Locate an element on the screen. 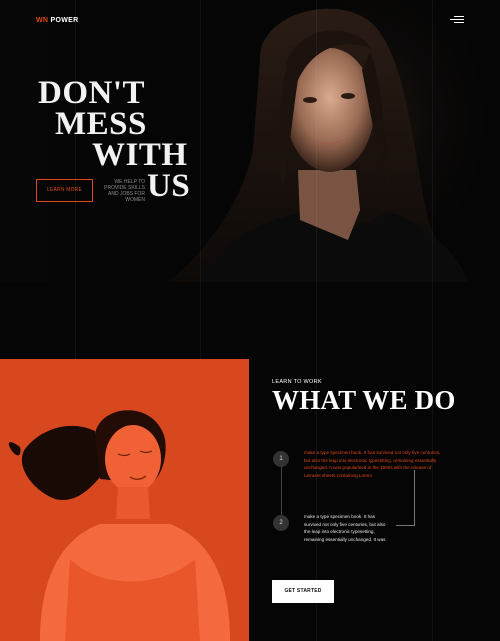 Image resolution: width=500 pixels, height=641 pixels. learn-more-button: LEARN MORE is located at coordinates (64, 190).